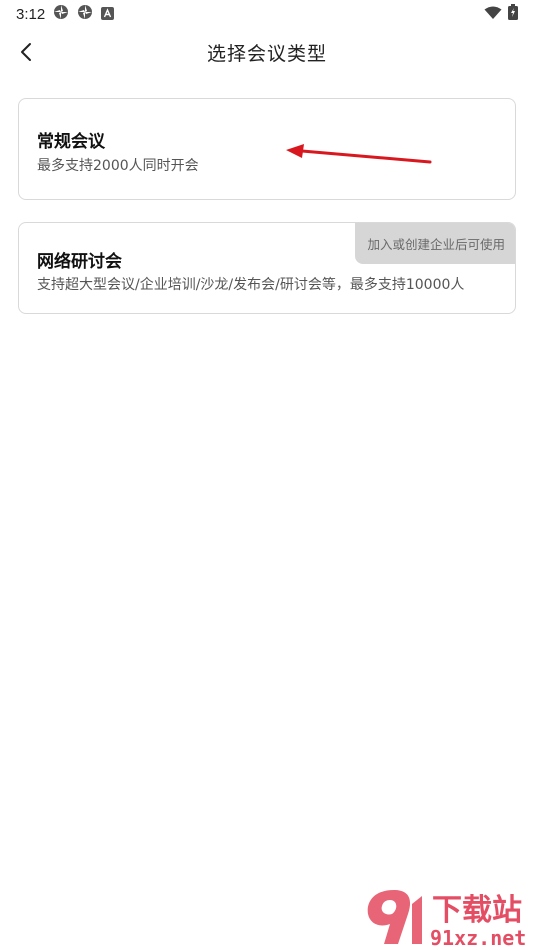 The width and height of the screenshot is (534, 950). What do you see at coordinates (513, 14) in the screenshot?
I see `battery-charging-icon` at bounding box center [513, 14].